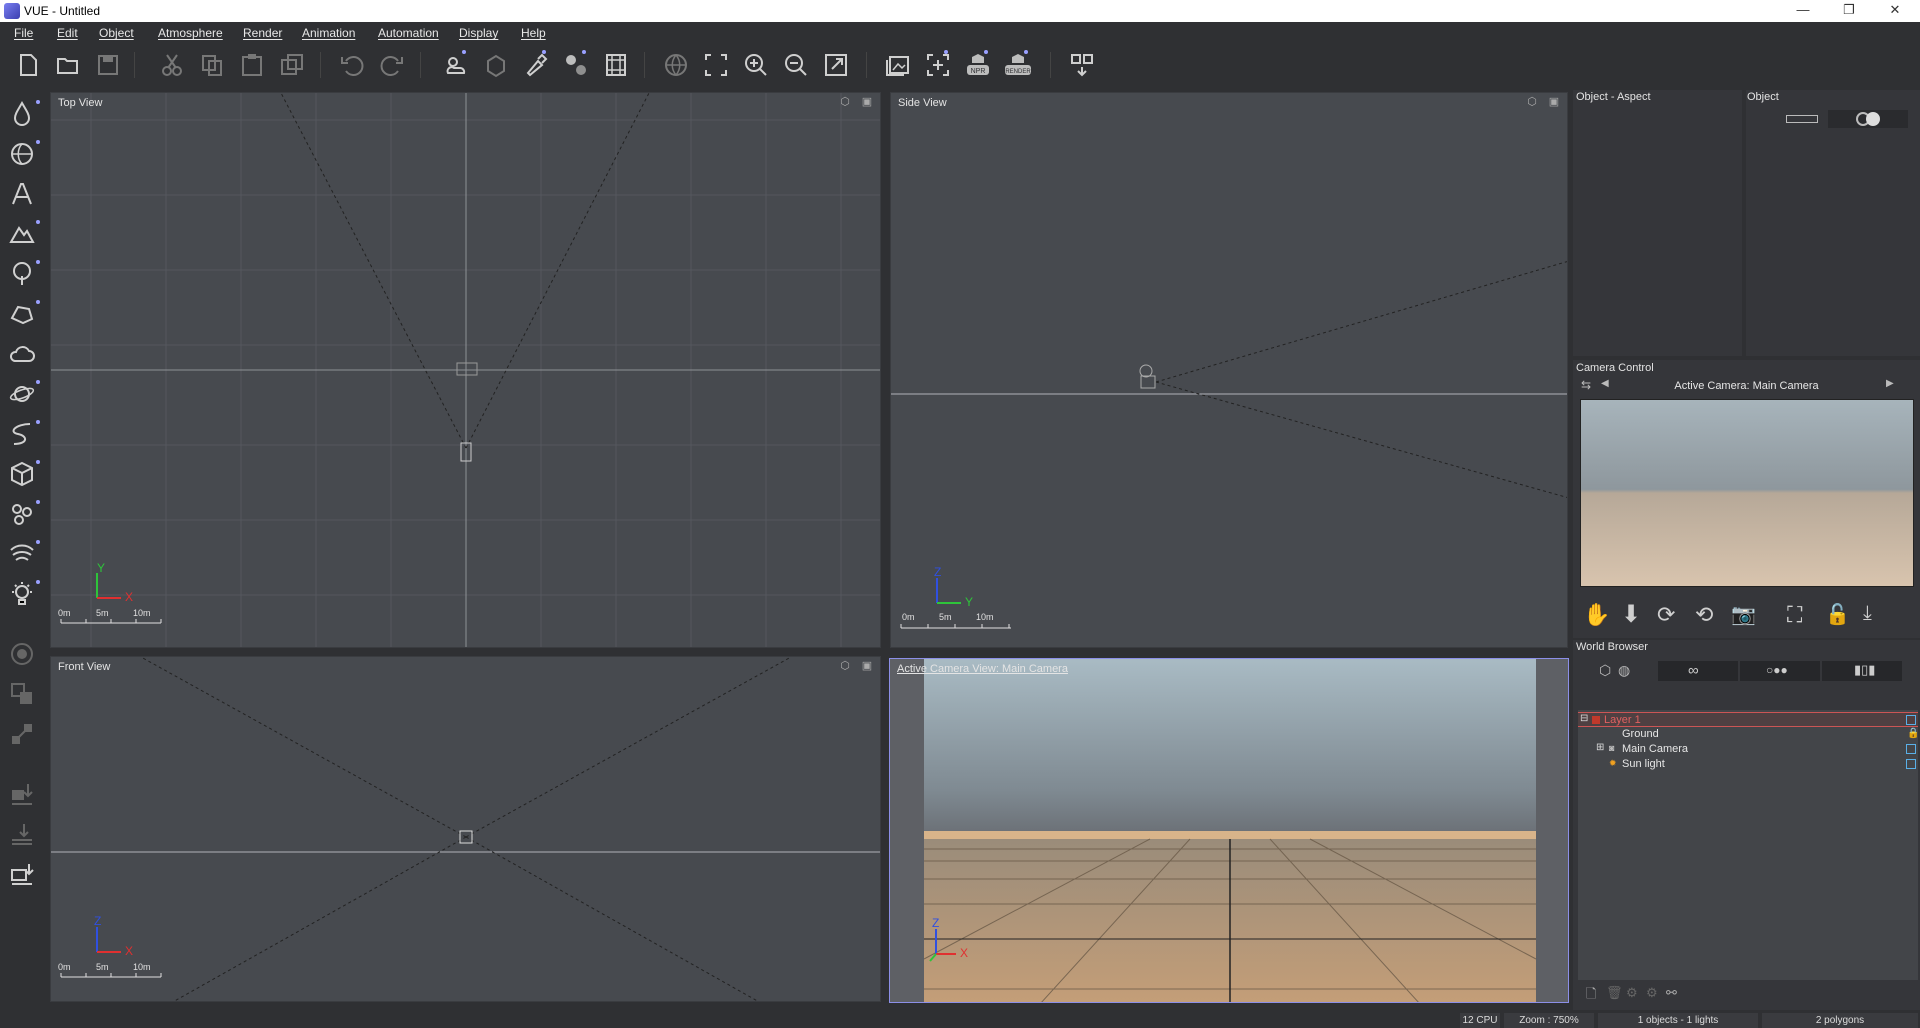 The width and height of the screenshot is (1920, 1028). I want to click on menu-file: File, so click(23, 33).